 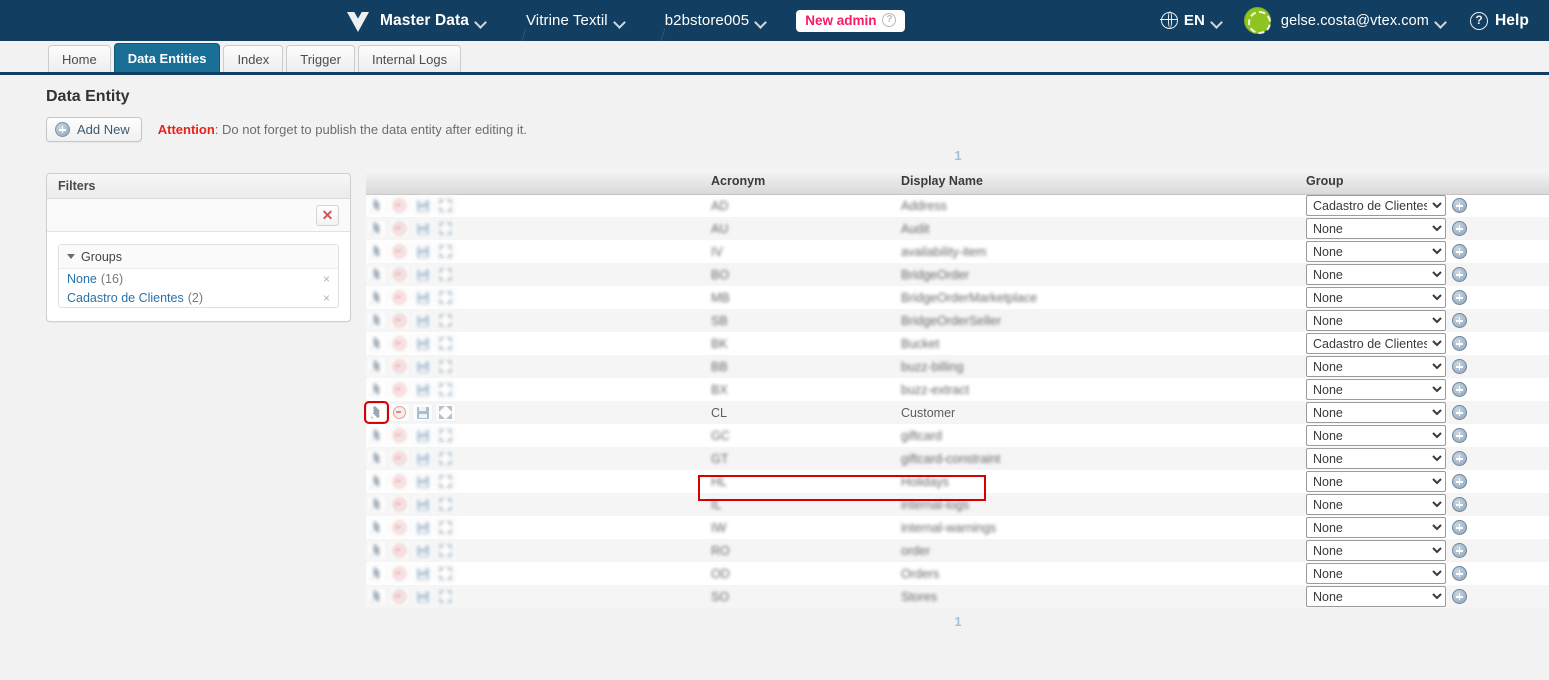 I want to click on clear-filters-button: ✕, so click(x=327, y=215).